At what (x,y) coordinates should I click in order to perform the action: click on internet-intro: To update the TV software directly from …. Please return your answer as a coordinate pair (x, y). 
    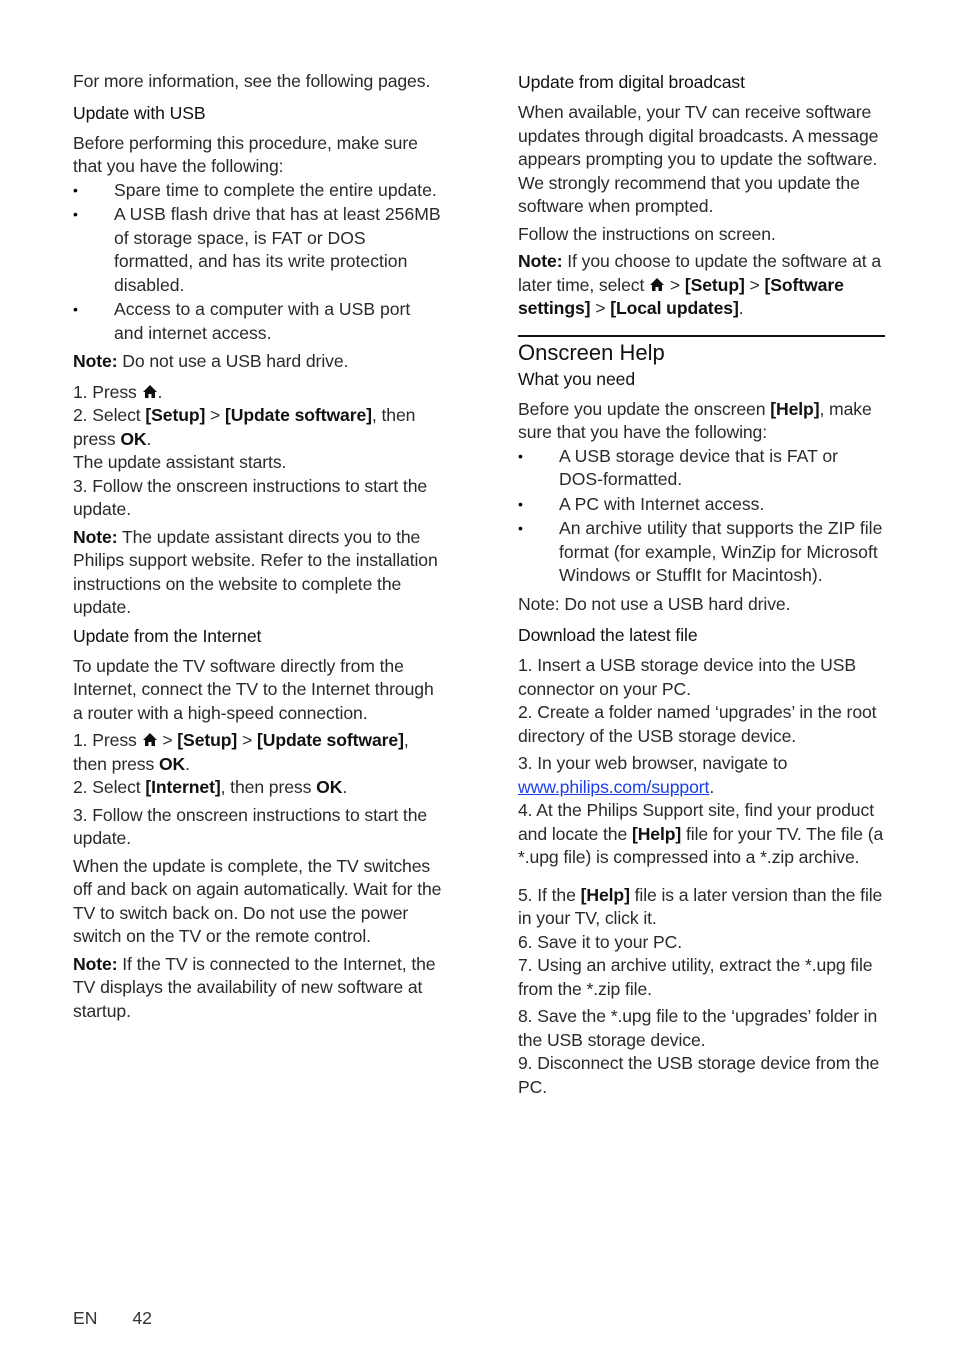
    Looking at the image, I should click on (253, 689).